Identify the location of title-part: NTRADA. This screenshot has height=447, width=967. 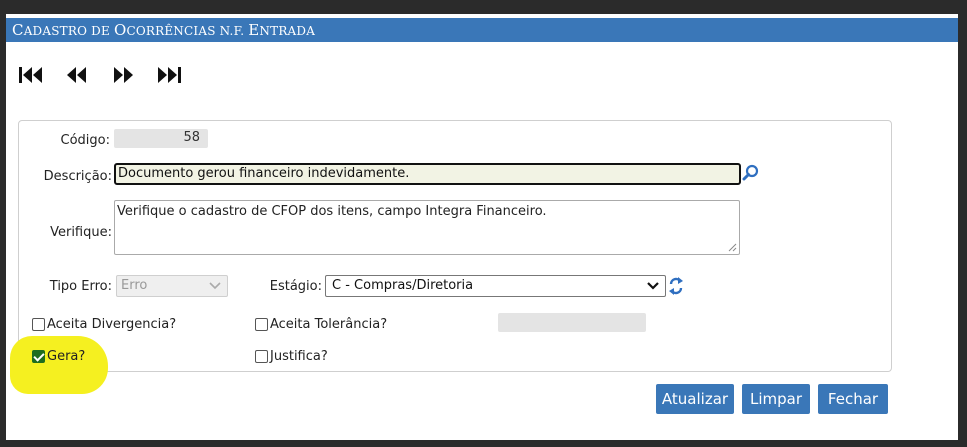
(287, 31).